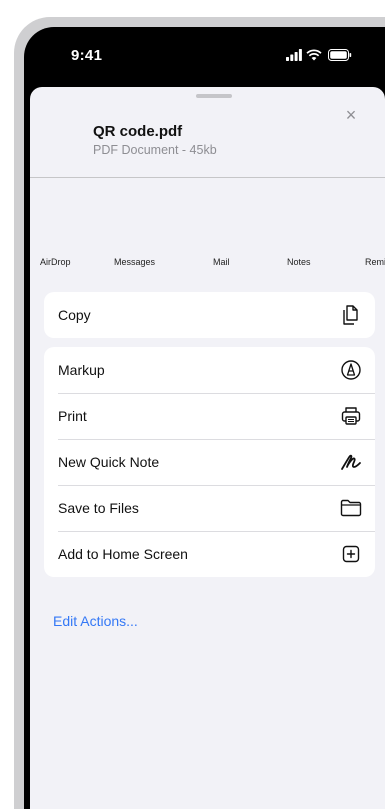 This screenshot has width=385, height=809. Describe the element at coordinates (72, 416) in the screenshot. I see `action-print-label: Print` at that location.